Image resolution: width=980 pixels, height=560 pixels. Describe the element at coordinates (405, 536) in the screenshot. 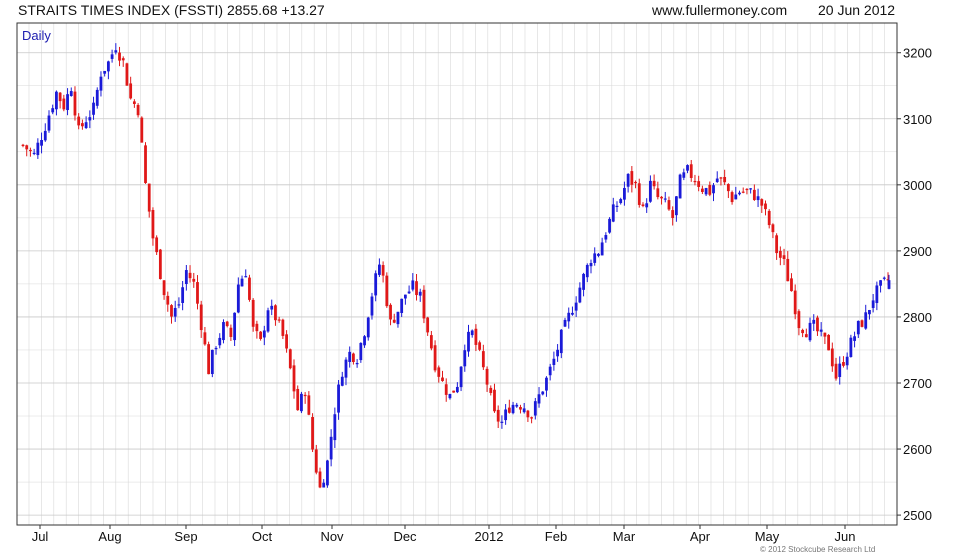

I see `x-tick-label: Dec` at that location.